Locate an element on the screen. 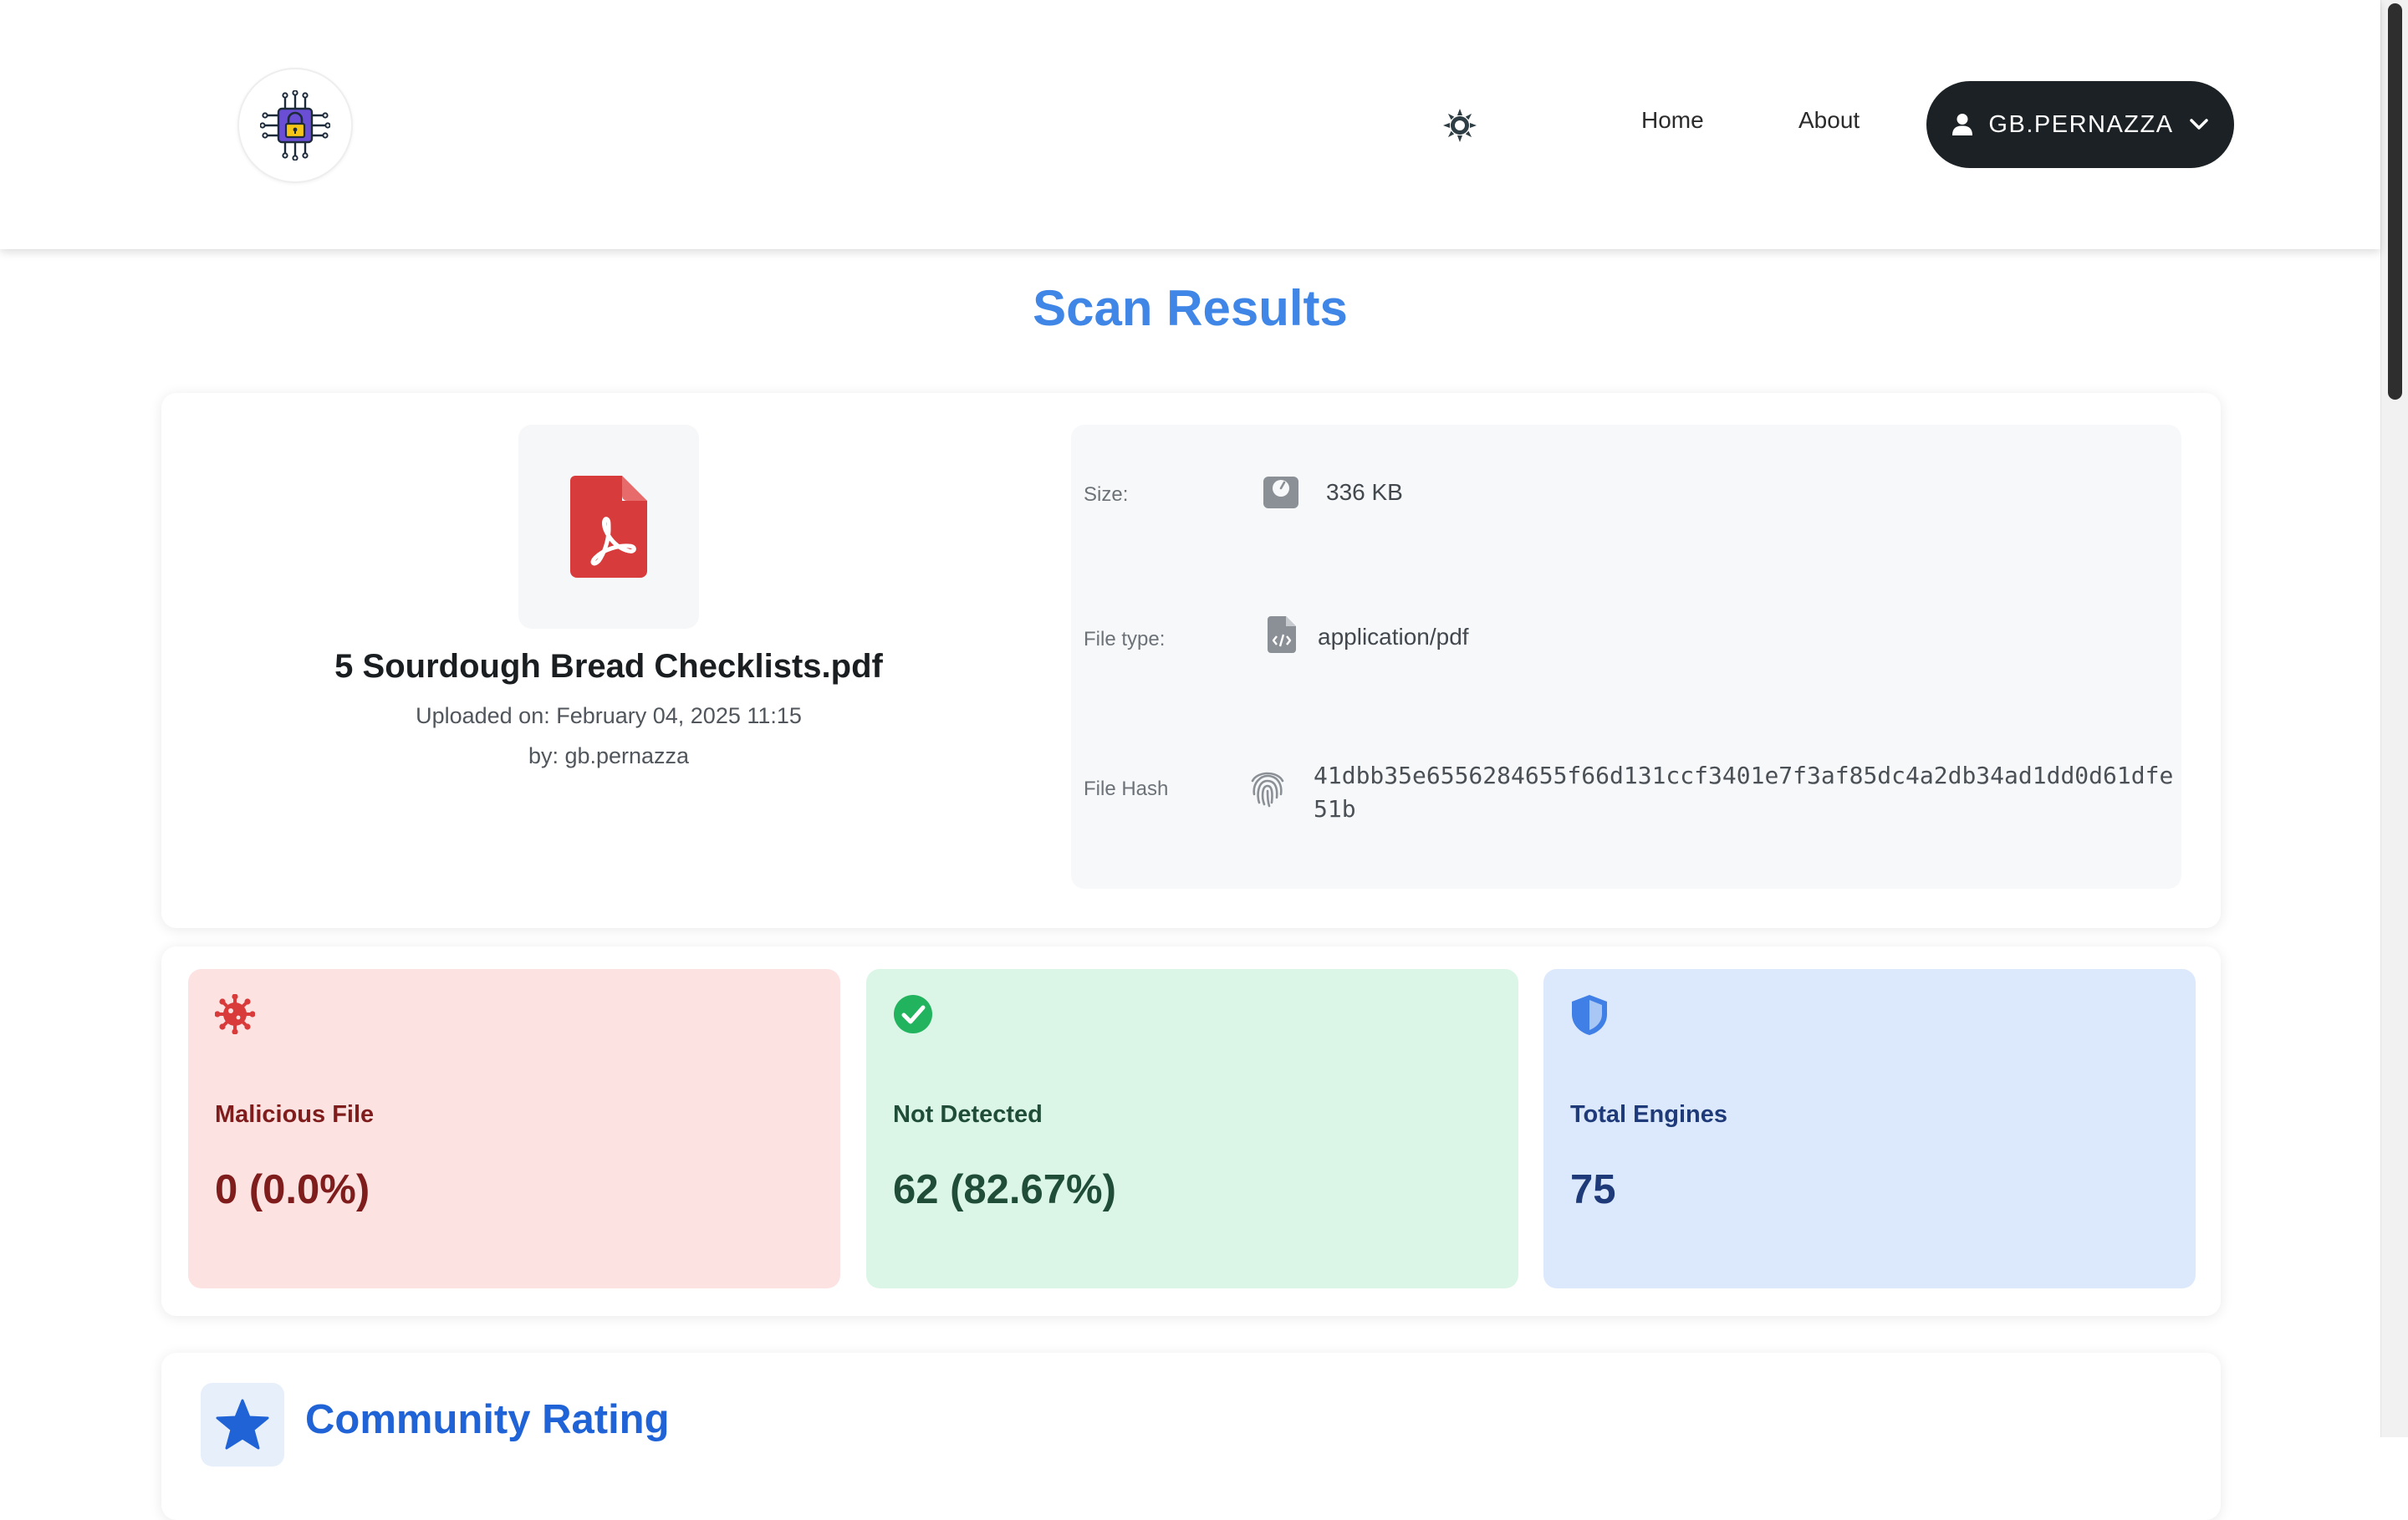 Image resolution: width=2408 pixels, height=1520 pixels. chip-lock-icon is located at coordinates (295, 126).